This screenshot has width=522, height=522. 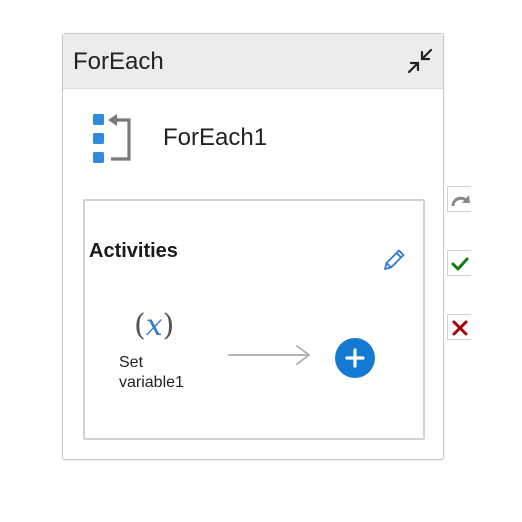 What do you see at coordinates (151, 373) in the screenshot?
I see `set-variable-label: Set variable1` at bounding box center [151, 373].